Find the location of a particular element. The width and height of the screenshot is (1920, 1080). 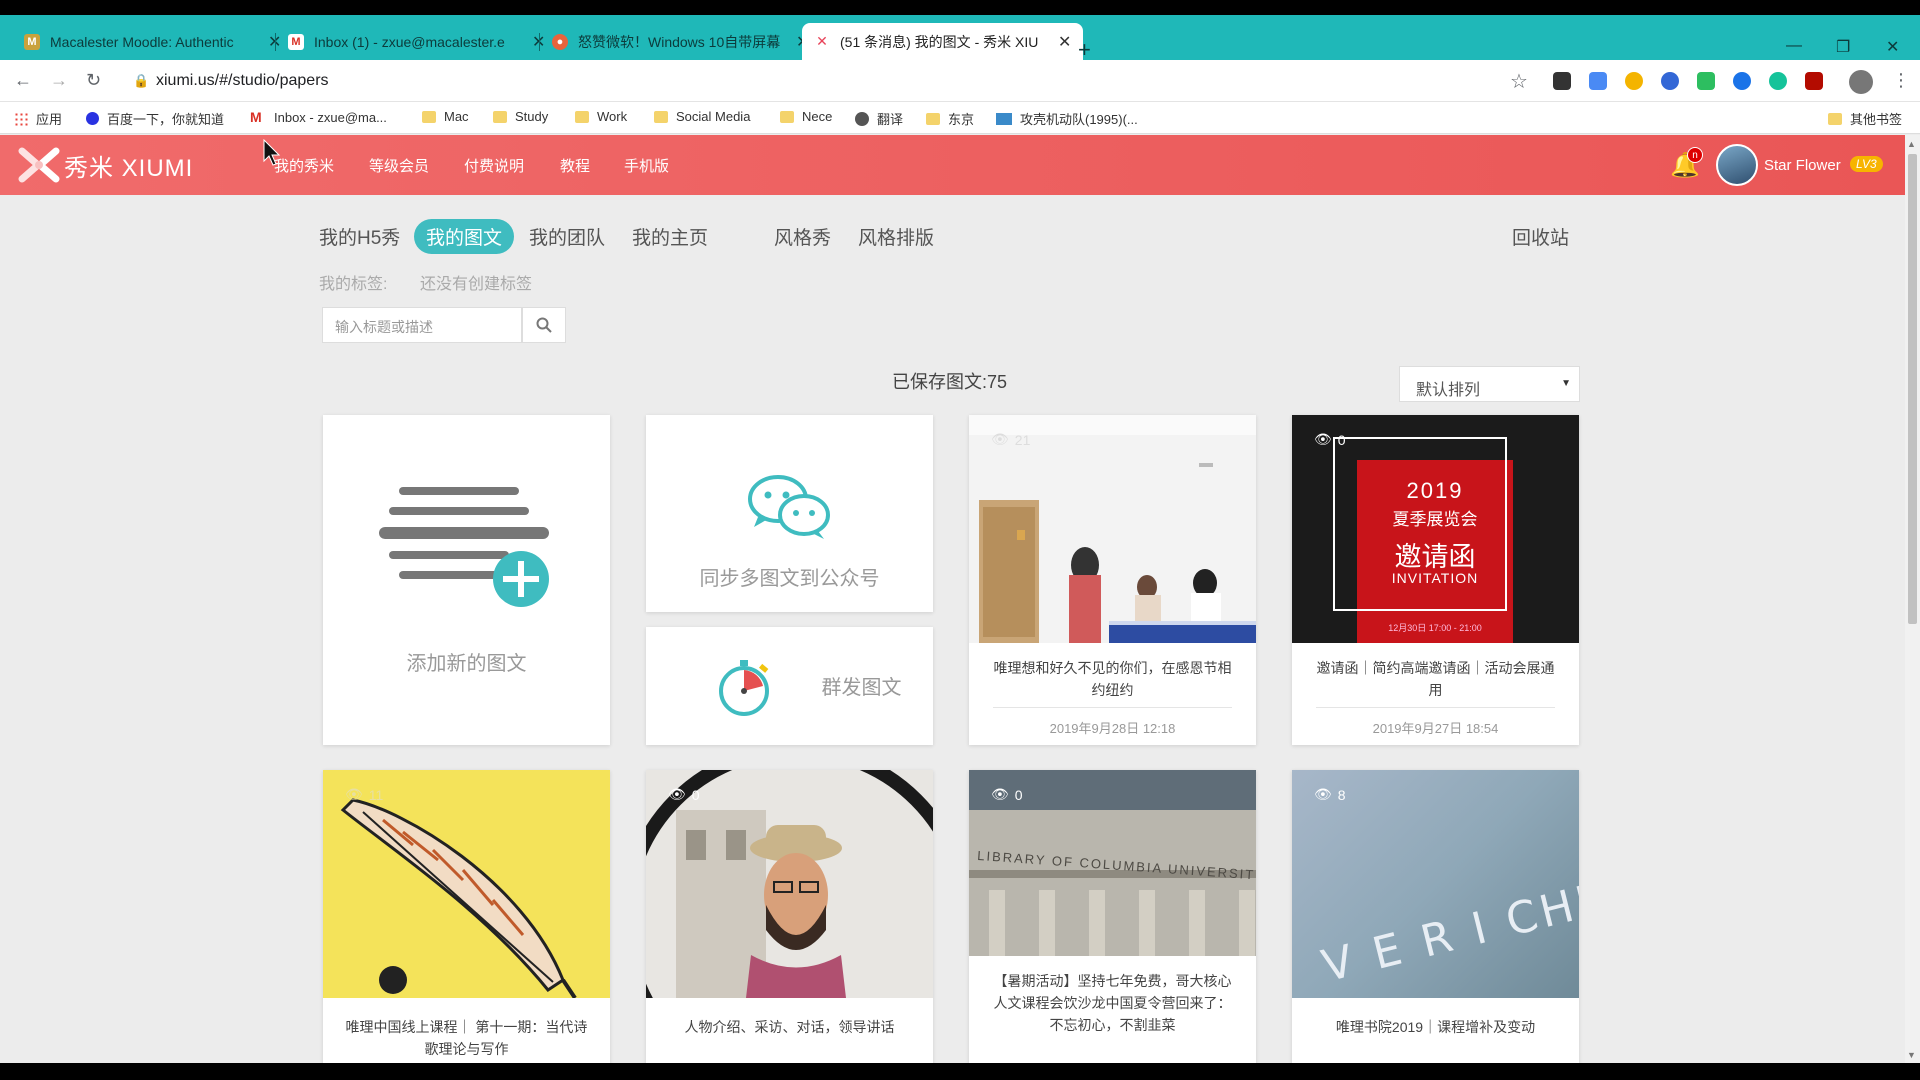

nav-pricing: 付费说明 is located at coordinates (494, 165).